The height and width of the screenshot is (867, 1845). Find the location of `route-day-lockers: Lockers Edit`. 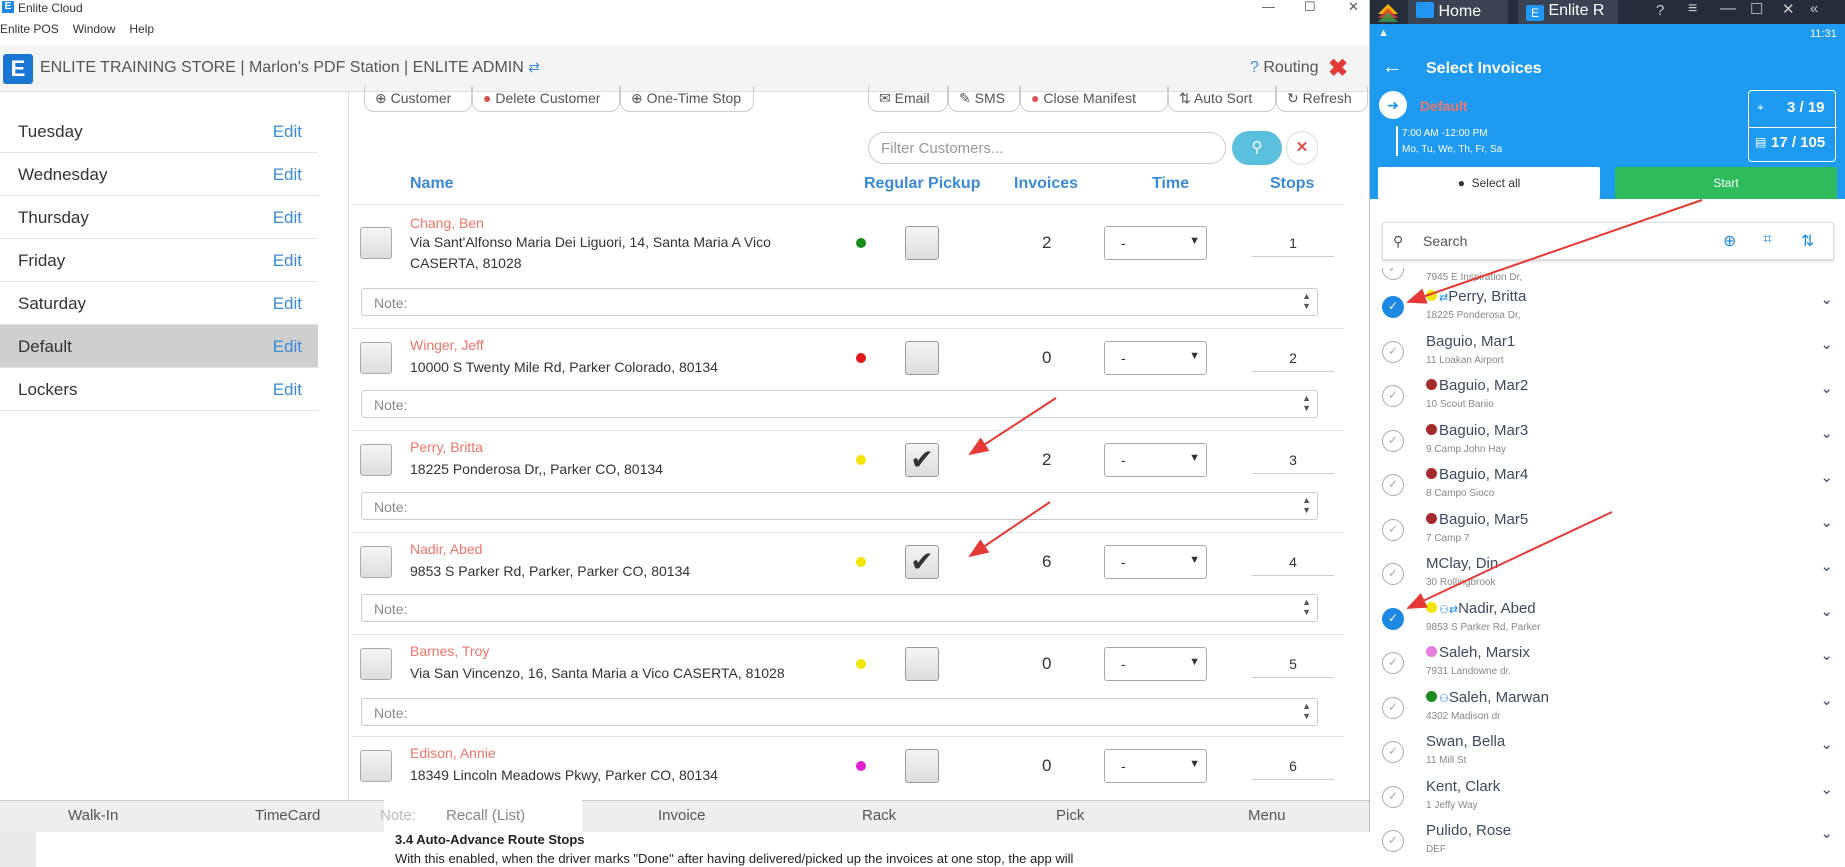

route-day-lockers: Lockers Edit is located at coordinates (159, 389).